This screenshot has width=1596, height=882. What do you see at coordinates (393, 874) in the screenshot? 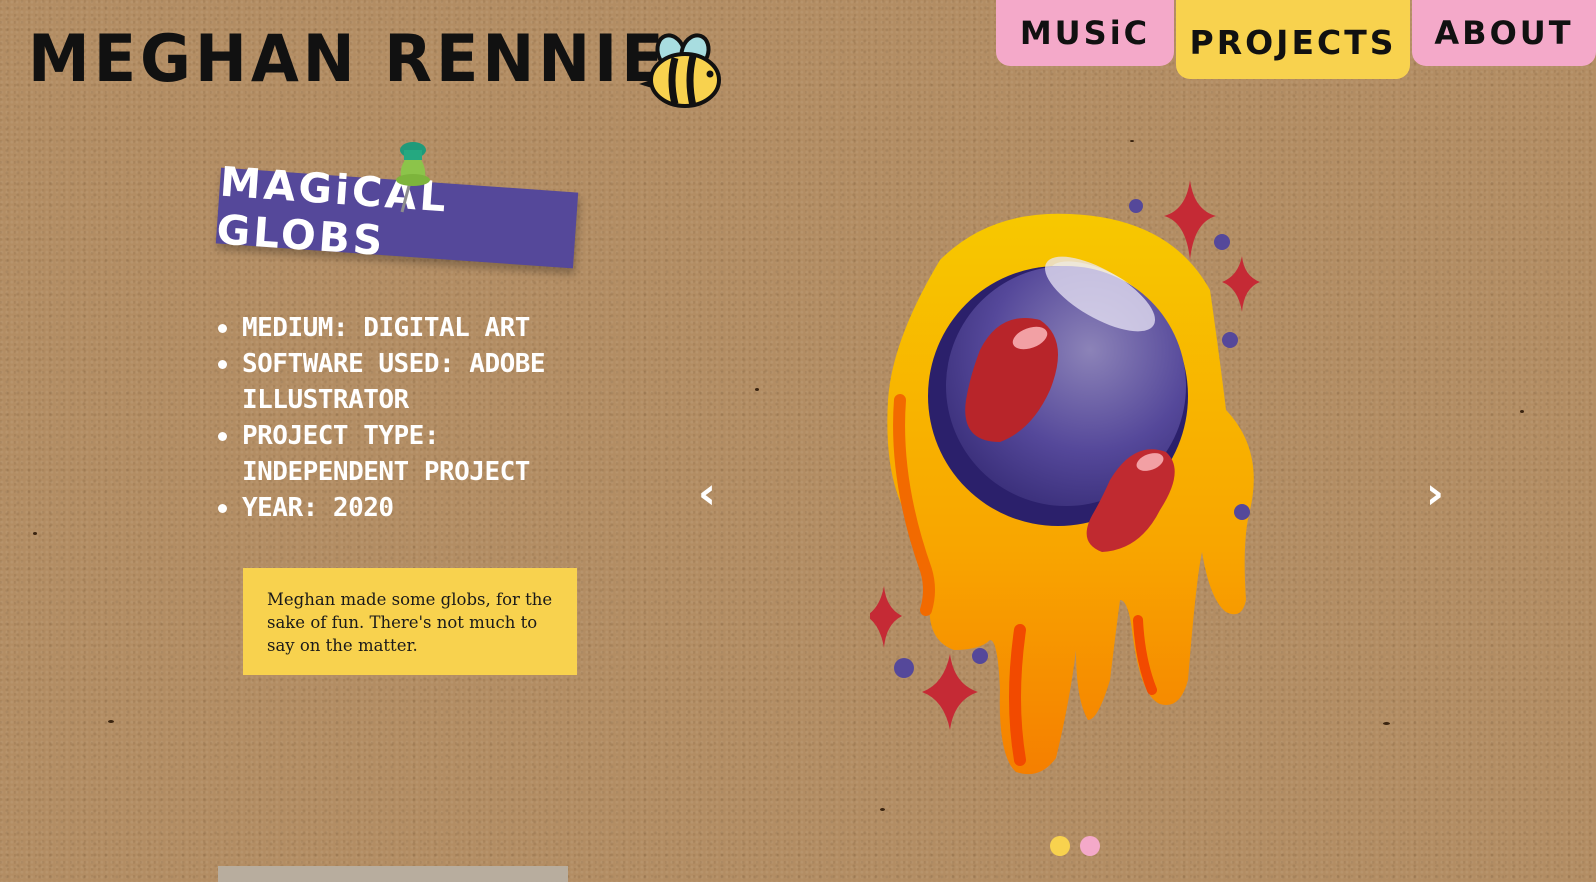
I see `next-project-card-edge` at bounding box center [393, 874].